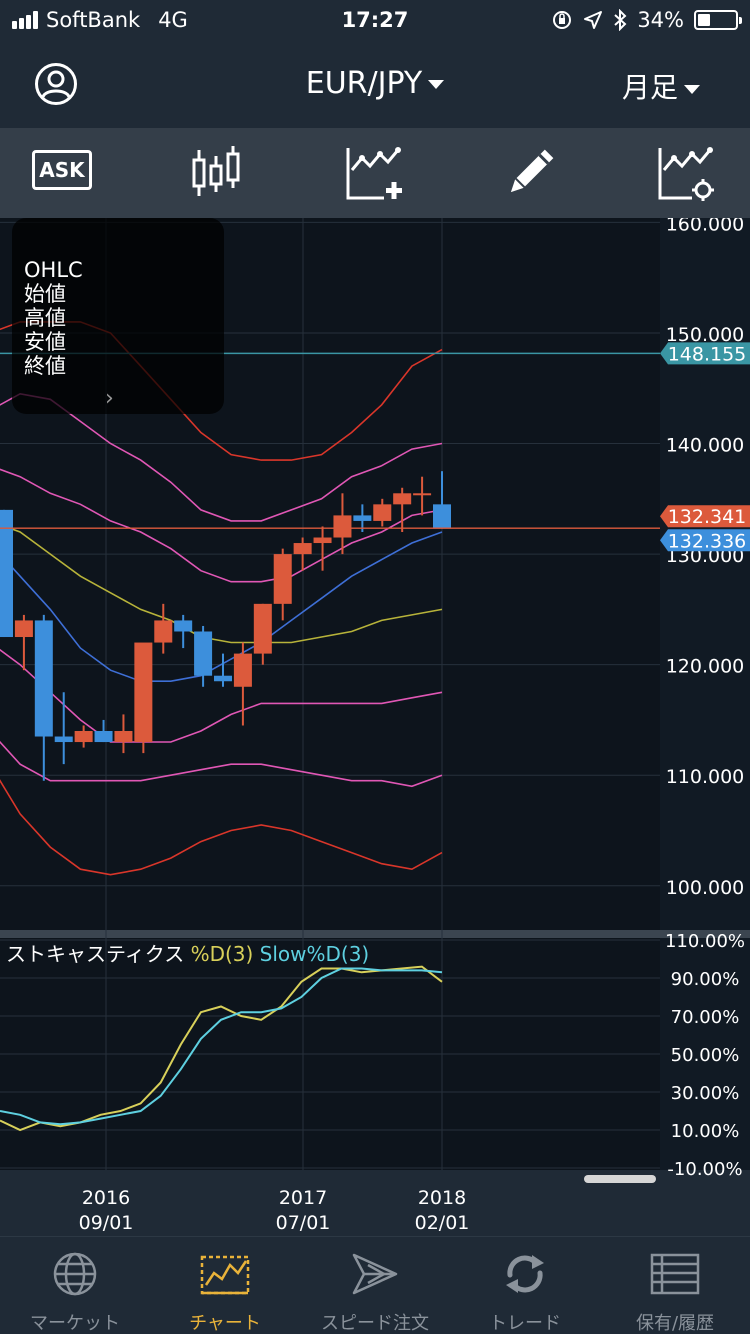 The width and height of the screenshot is (750, 1334). Describe the element at coordinates (225, 1275) in the screenshot. I see `chart-icon` at that location.